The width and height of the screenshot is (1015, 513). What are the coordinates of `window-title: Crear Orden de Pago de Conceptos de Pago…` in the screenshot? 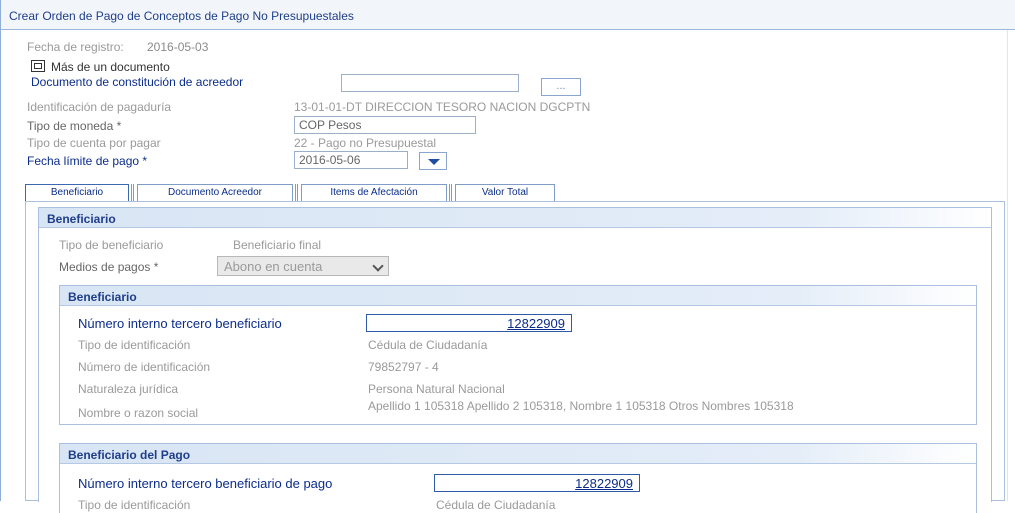 It's located at (181, 16).